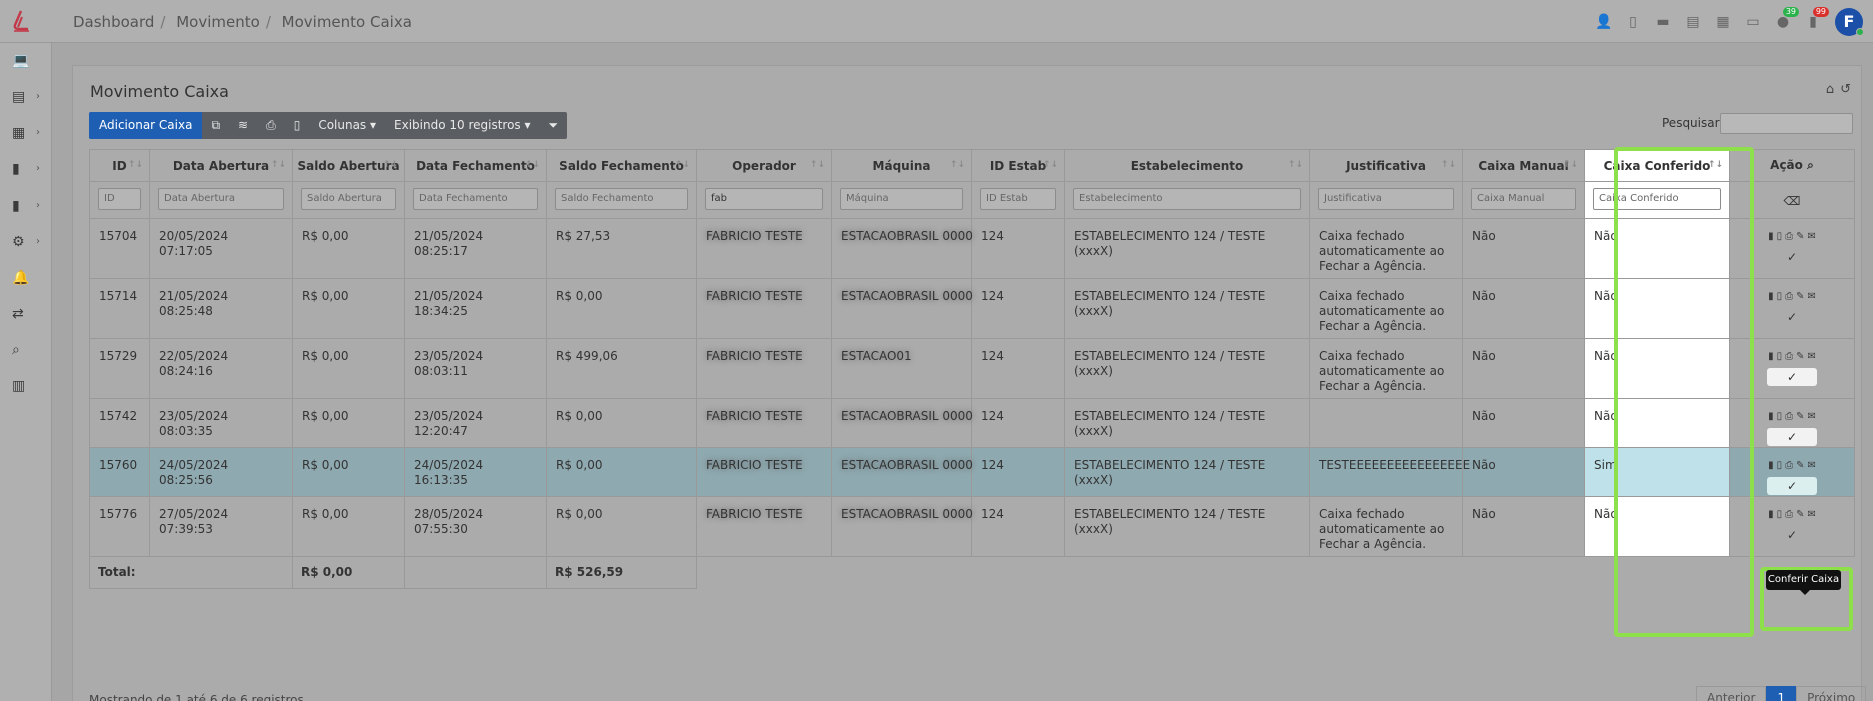 This screenshot has width=1873, height=701. I want to click on filter-operador-input: fab, so click(764, 199).